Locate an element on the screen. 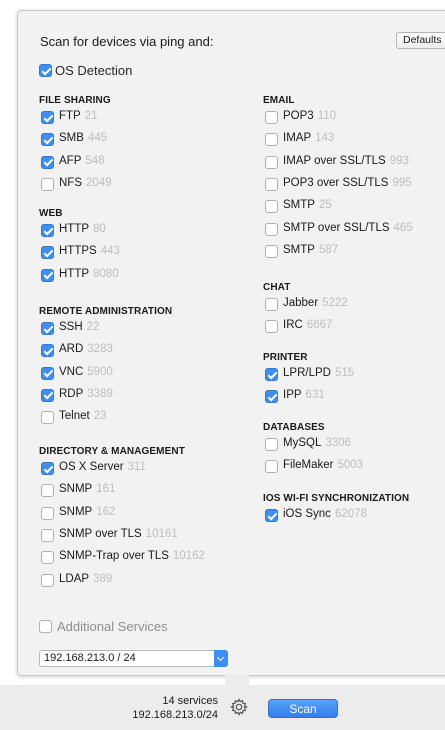 Image resolution: width=445 pixels, height=730 pixels. service-port: 143 is located at coordinates (325, 138).